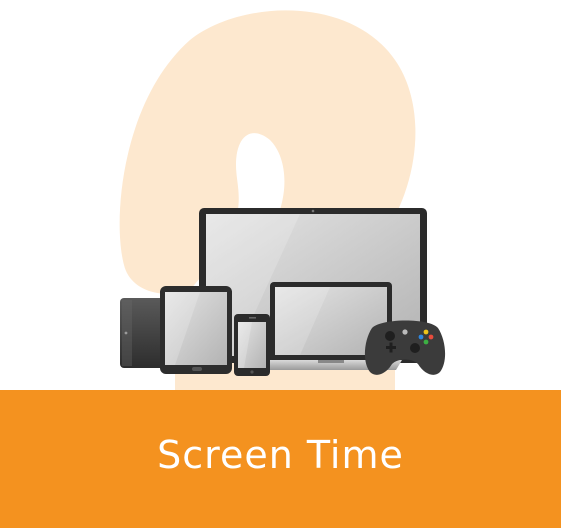  Describe the element at coordinates (143, 333) in the screenshot. I see `e-reader-icon` at that location.